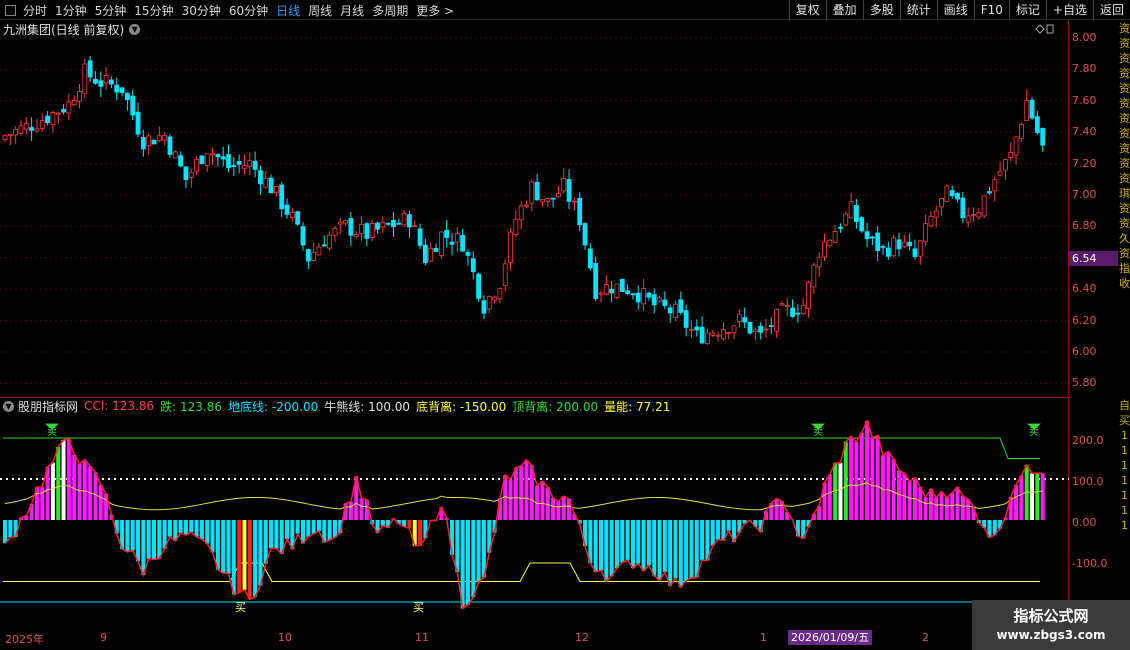  What do you see at coordinates (1111, 10) in the screenshot?
I see `toolbar-button-8: 返回` at bounding box center [1111, 10].